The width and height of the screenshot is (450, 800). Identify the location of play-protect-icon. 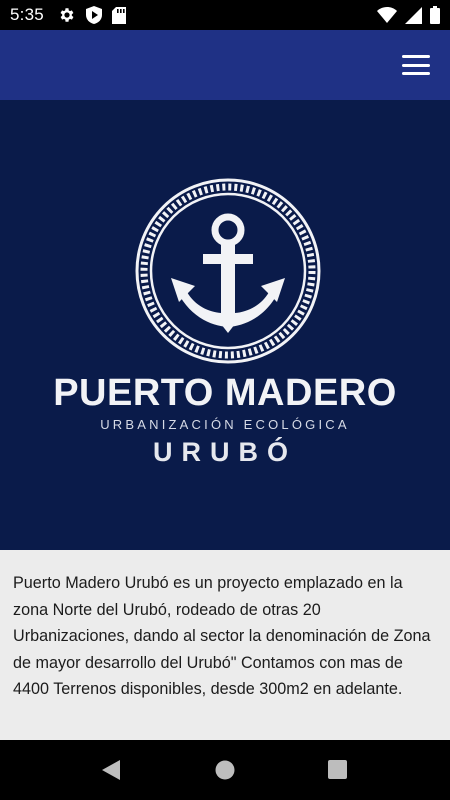
(93, 15).